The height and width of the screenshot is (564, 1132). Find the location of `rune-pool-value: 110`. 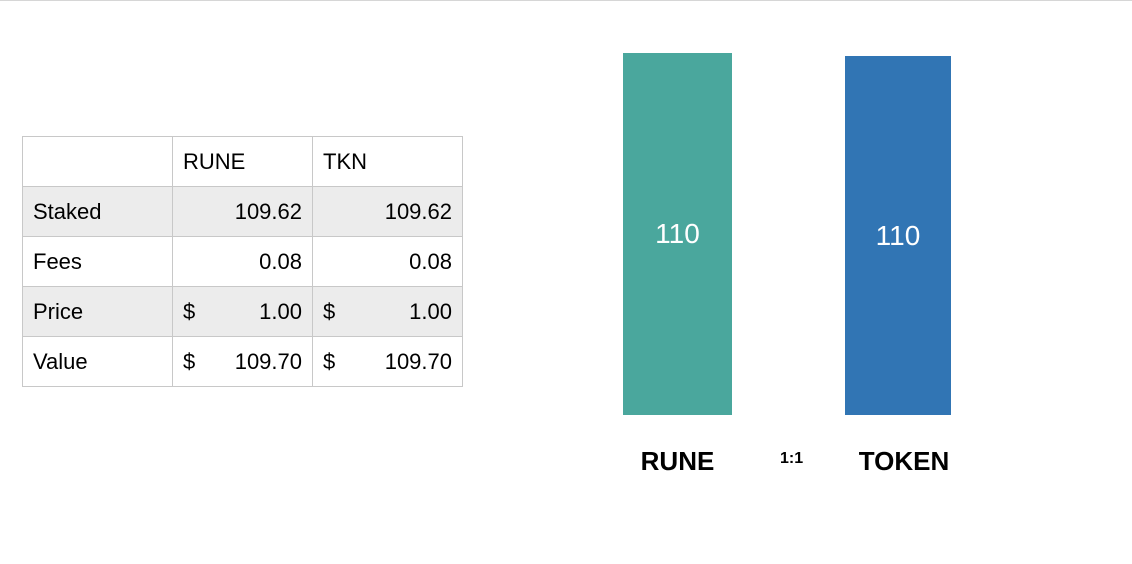

rune-pool-value: 110 is located at coordinates (677, 233).